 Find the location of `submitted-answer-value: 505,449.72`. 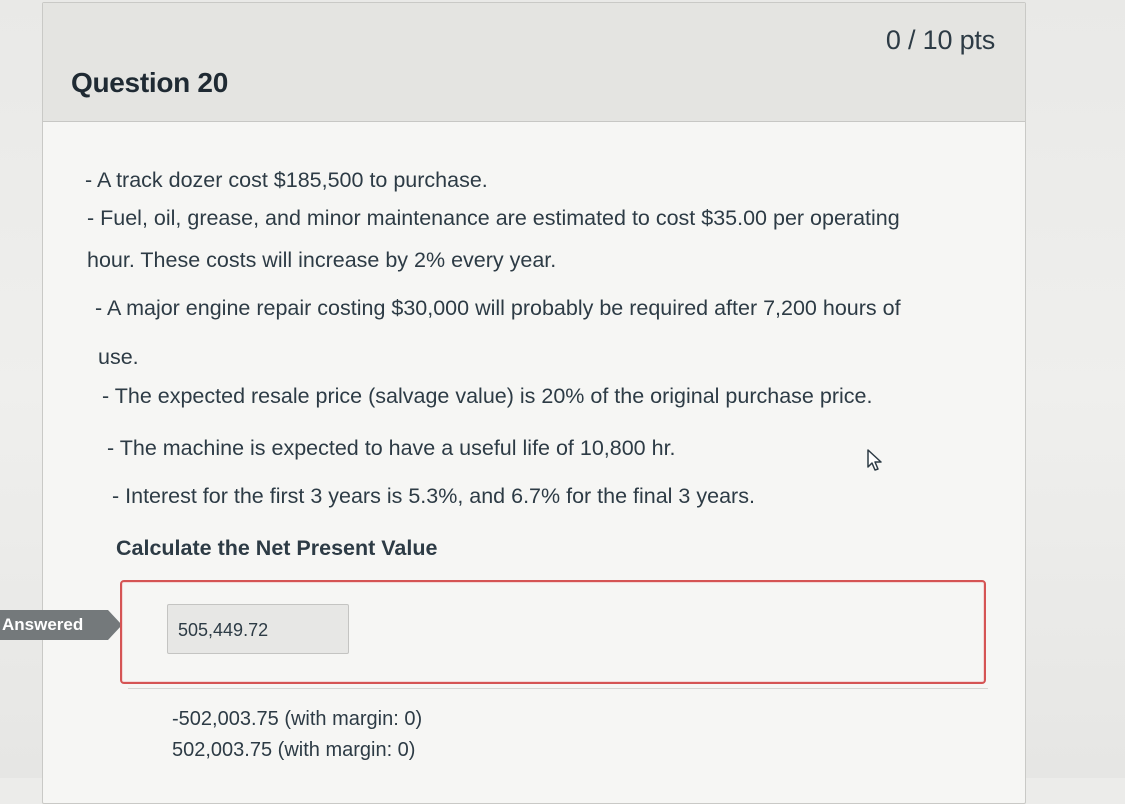

submitted-answer-value: 505,449.72 is located at coordinates (223, 630).